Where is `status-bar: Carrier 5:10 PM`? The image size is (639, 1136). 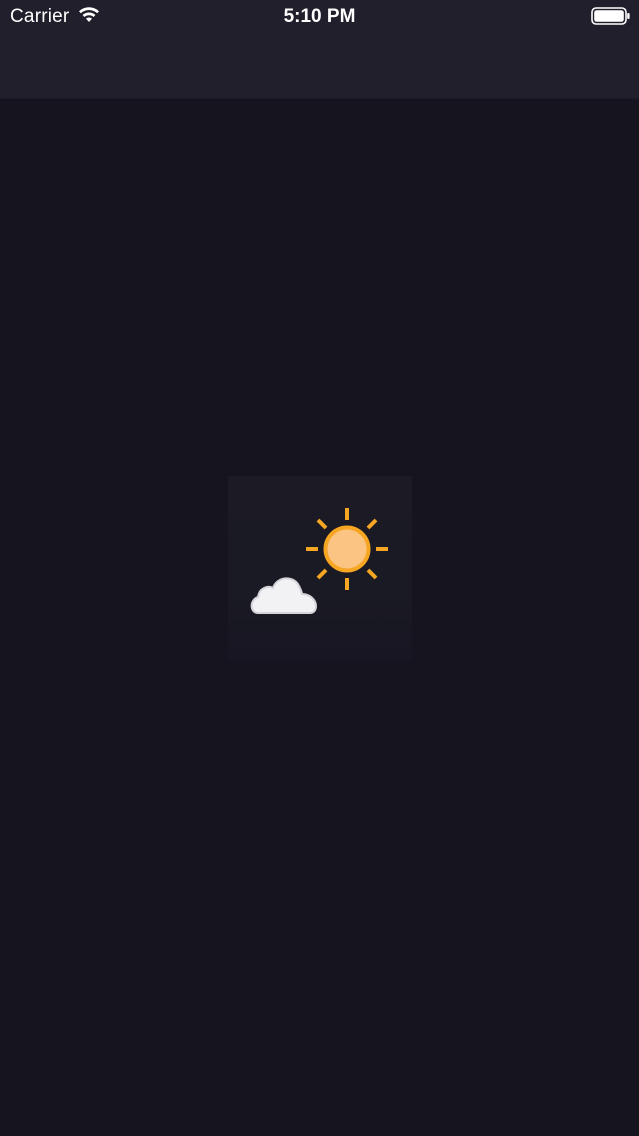
status-bar: Carrier 5:10 PM is located at coordinates (319, 17).